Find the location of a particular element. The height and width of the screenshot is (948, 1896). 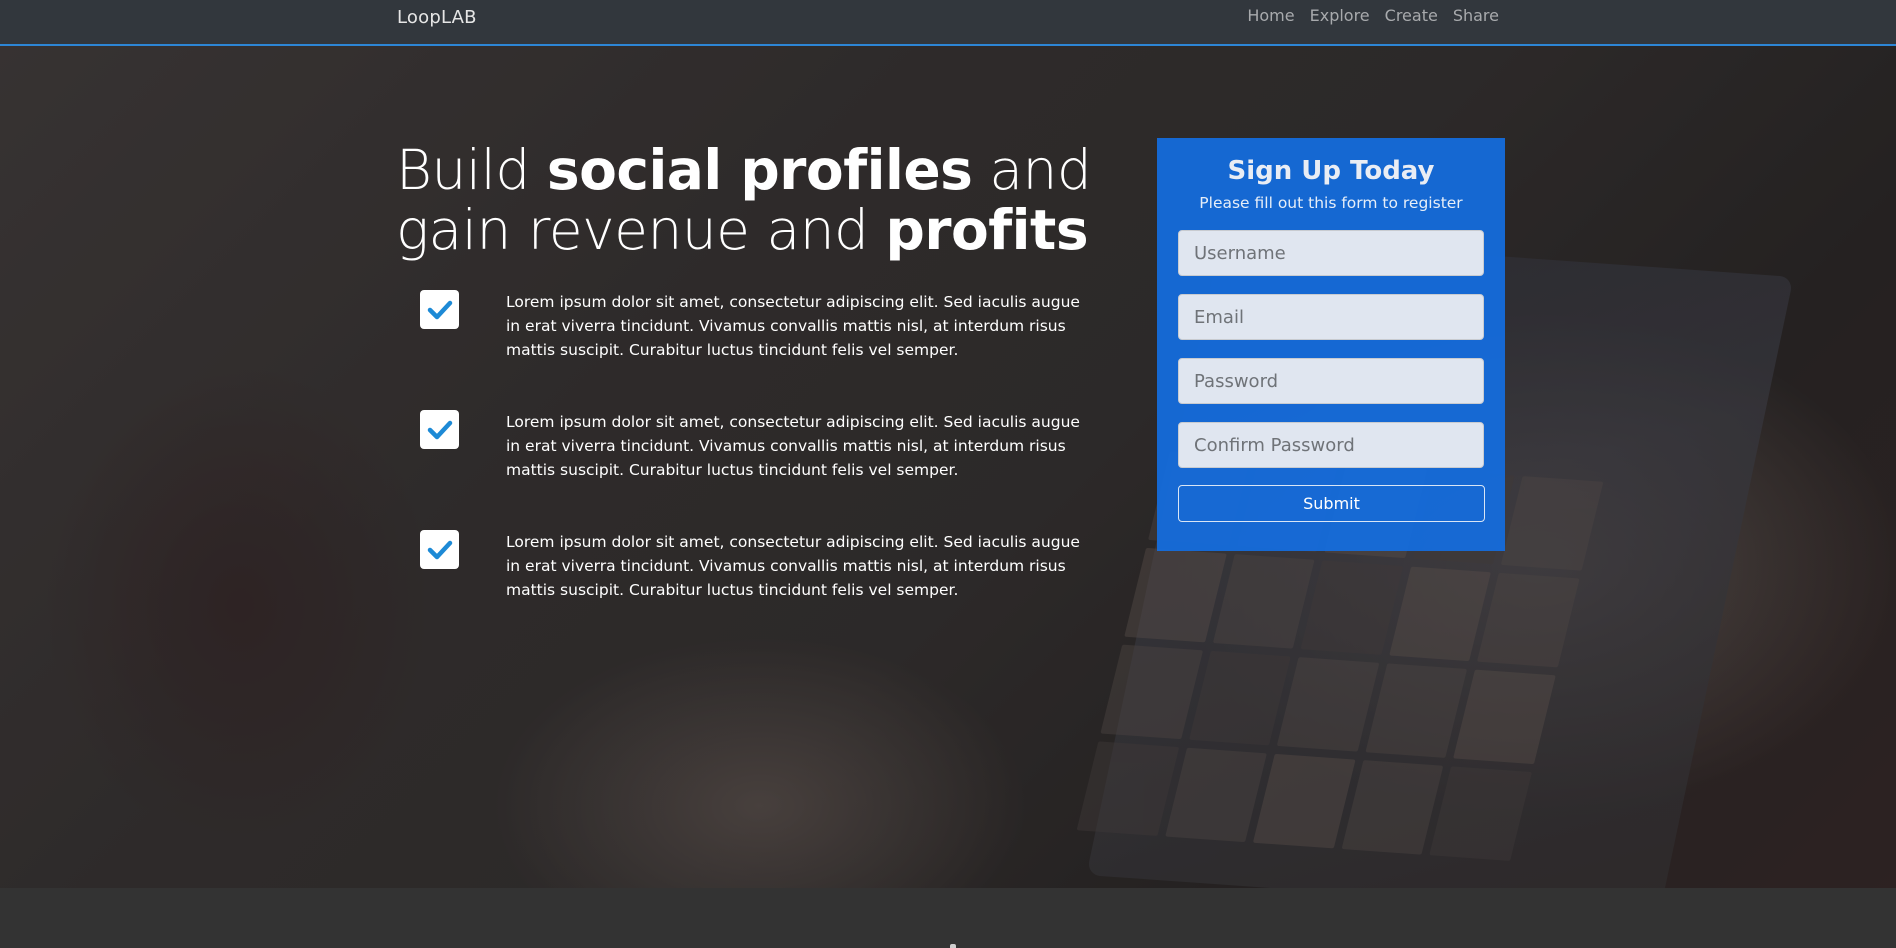

brand-logo-text: LoopLAB is located at coordinates (437, 17).